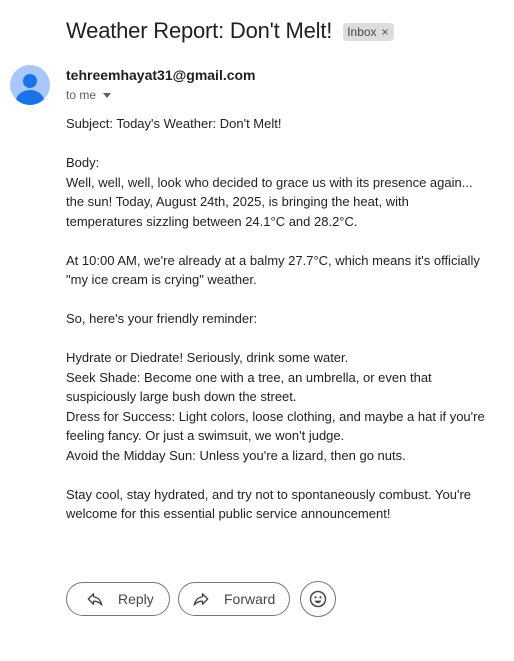 Image resolution: width=514 pixels, height=661 pixels. Describe the element at coordinates (83, 162) in the screenshot. I see `body-label: Body:` at that location.